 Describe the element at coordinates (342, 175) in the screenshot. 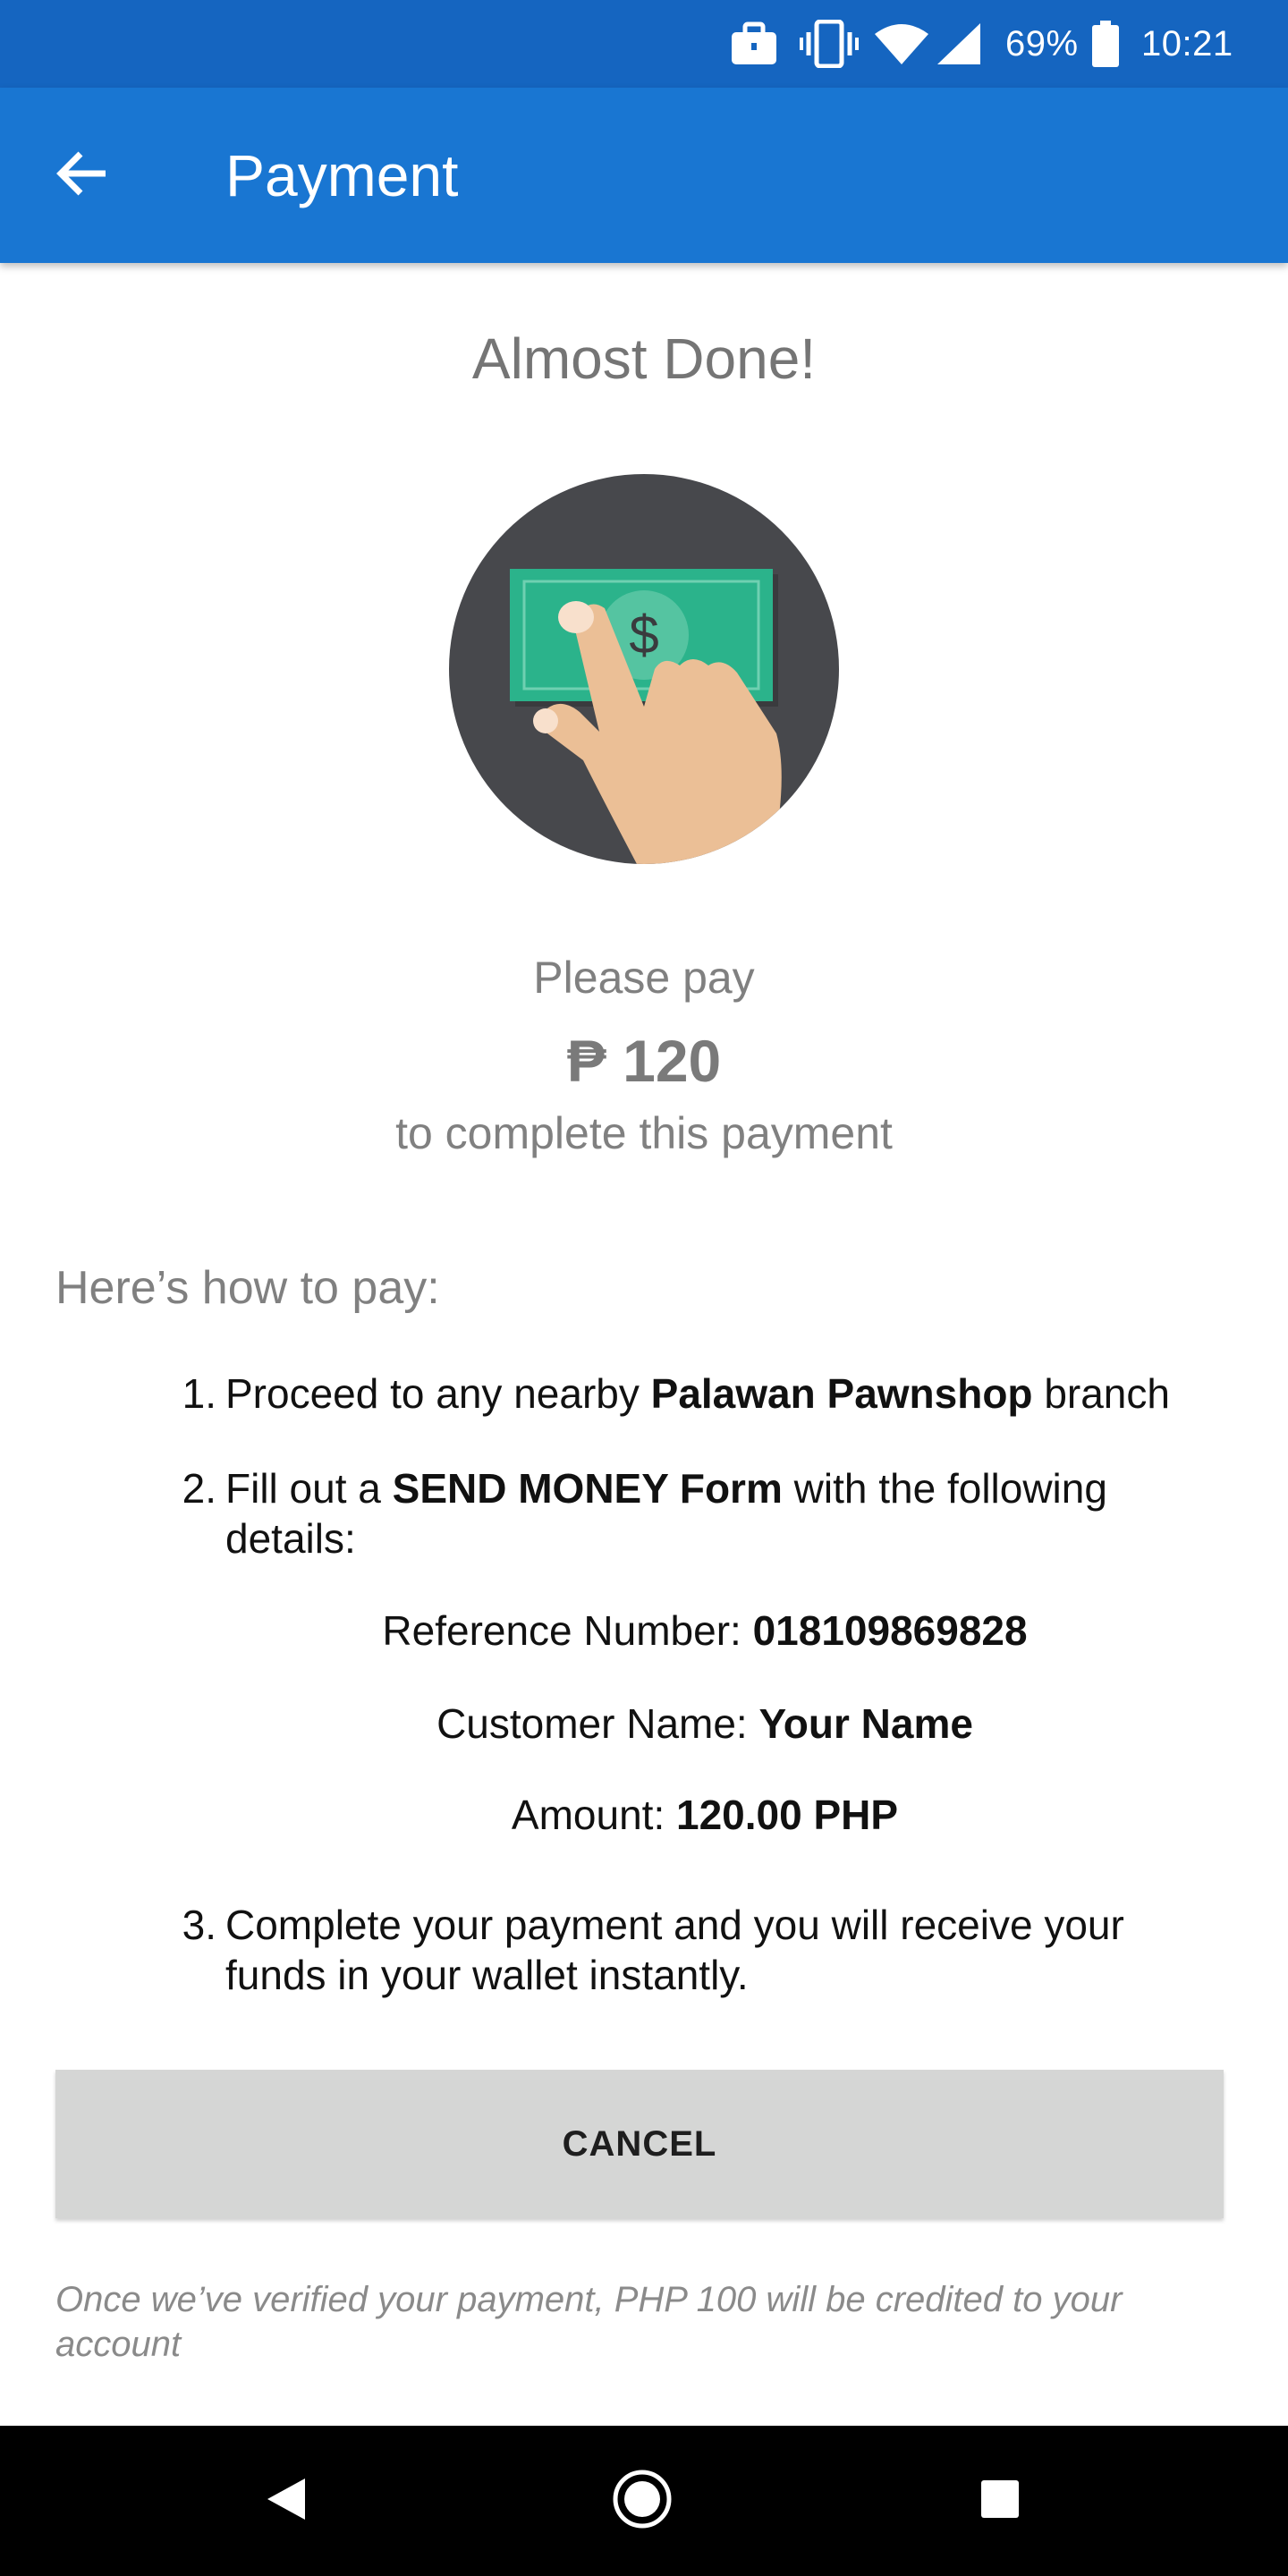

I see `page-title: Payment` at that location.